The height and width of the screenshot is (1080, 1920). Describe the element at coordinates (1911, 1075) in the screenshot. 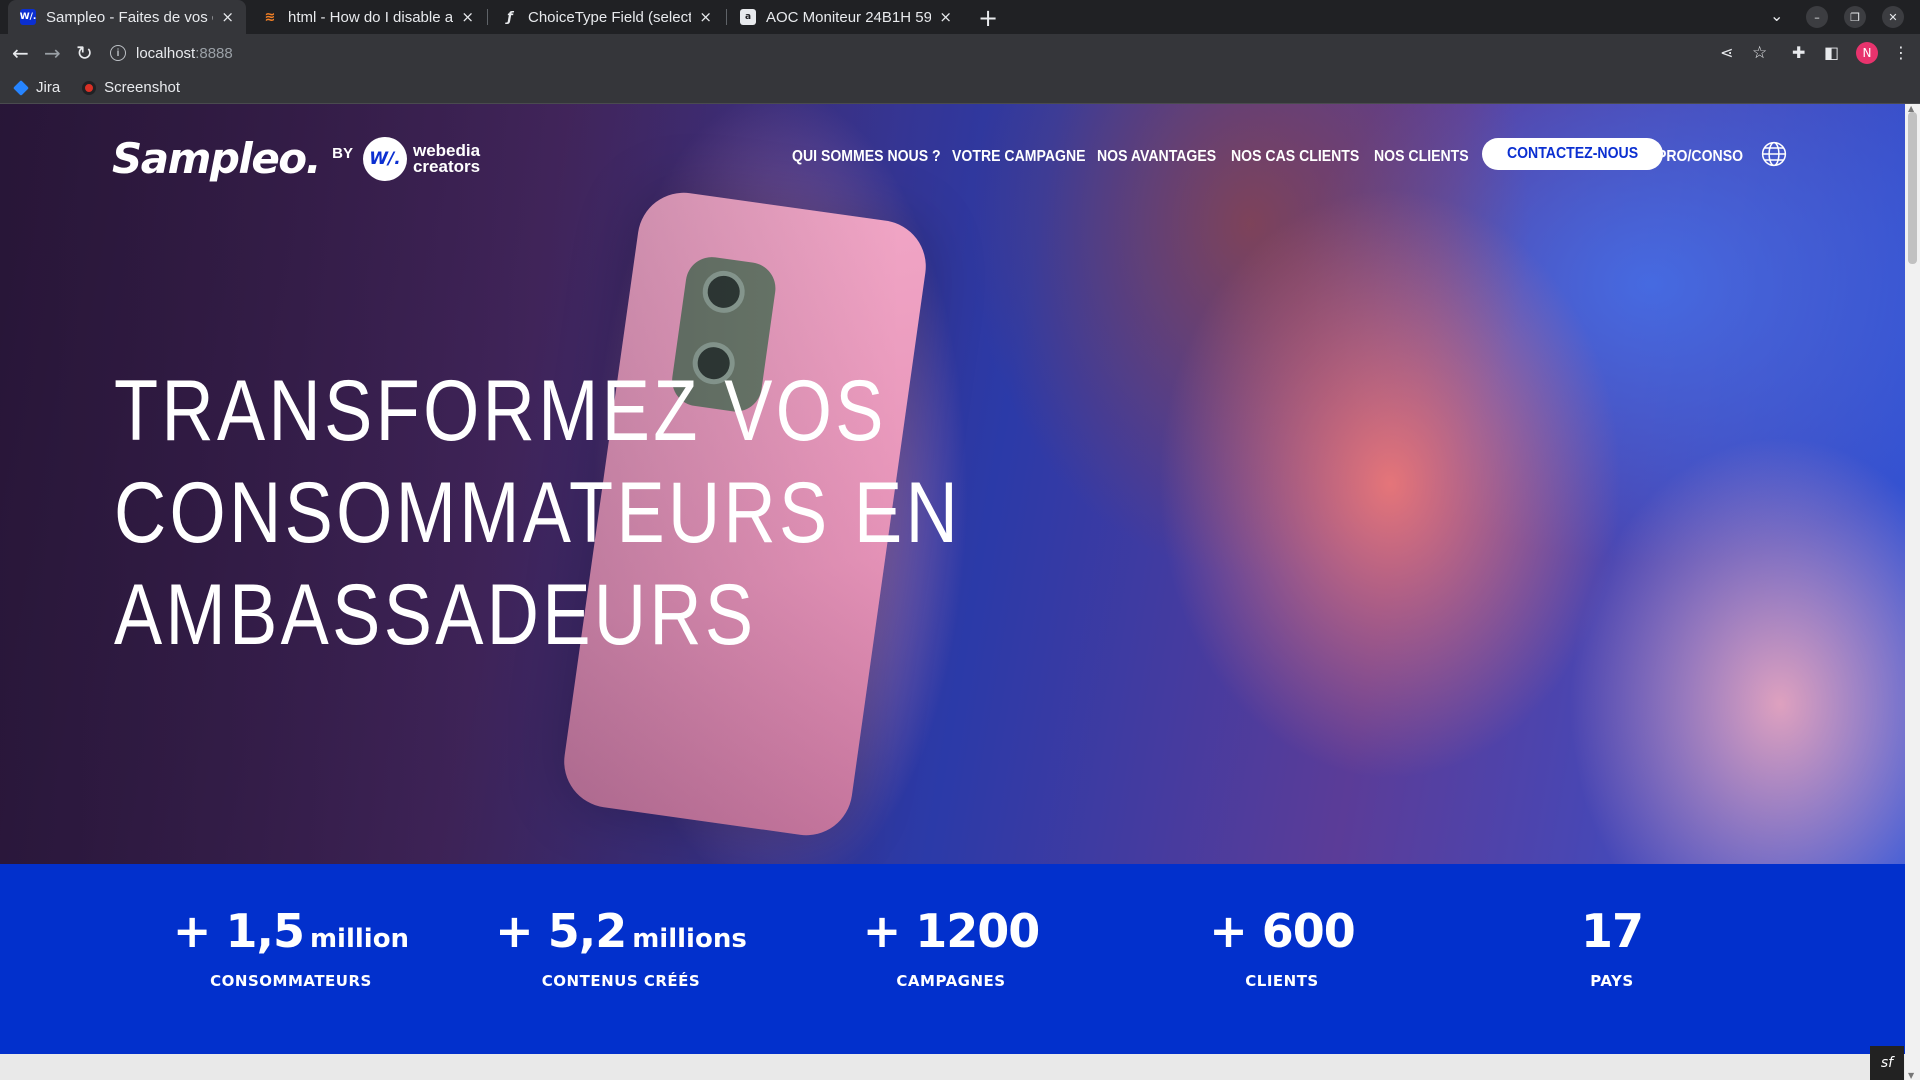

I see `scroll-down-icon: ▼` at that location.